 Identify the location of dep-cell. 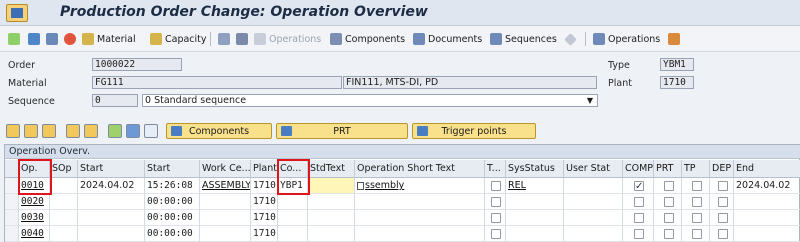
(722, 234).